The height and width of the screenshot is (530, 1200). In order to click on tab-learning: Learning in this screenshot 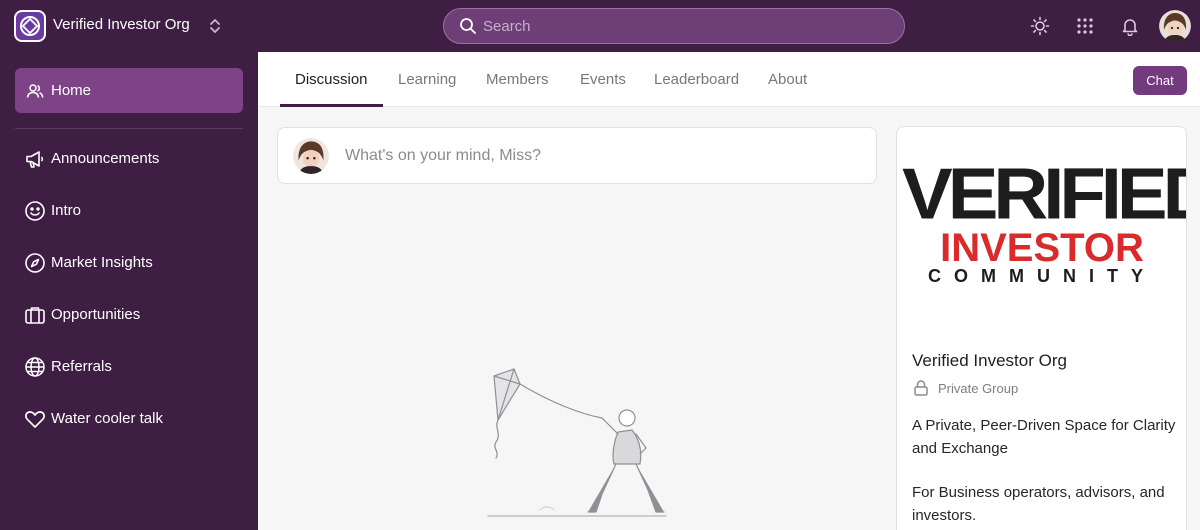, I will do `click(427, 79)`.